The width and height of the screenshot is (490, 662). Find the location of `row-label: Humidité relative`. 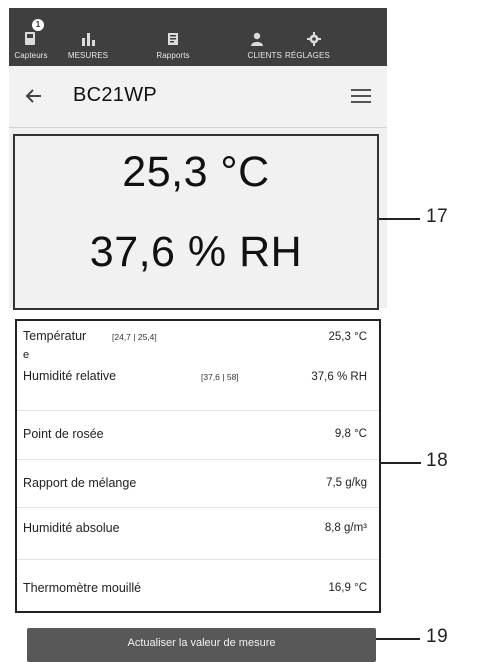

row-label: Humidité relative is located at coordinates (70, 376).